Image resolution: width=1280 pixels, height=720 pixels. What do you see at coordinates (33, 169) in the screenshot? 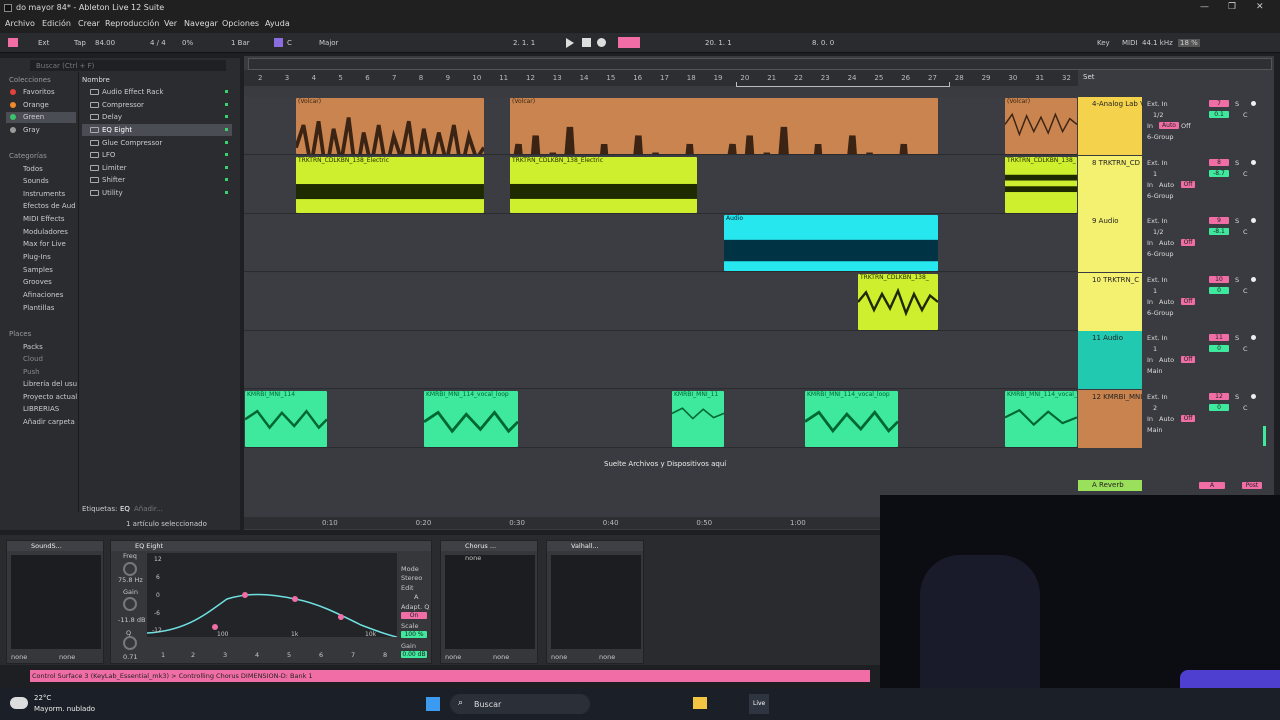
I see `category-todos: Todos` at bounding box center [33, 169].